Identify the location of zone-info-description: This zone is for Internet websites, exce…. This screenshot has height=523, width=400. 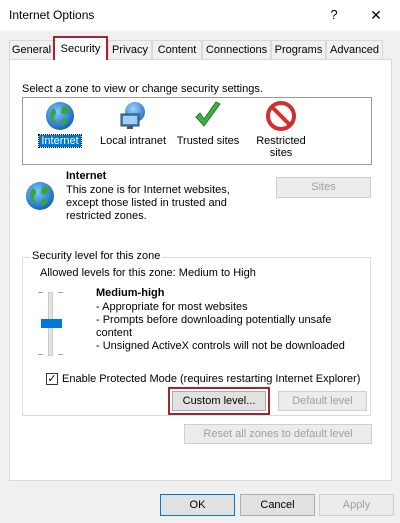
(148, 203).